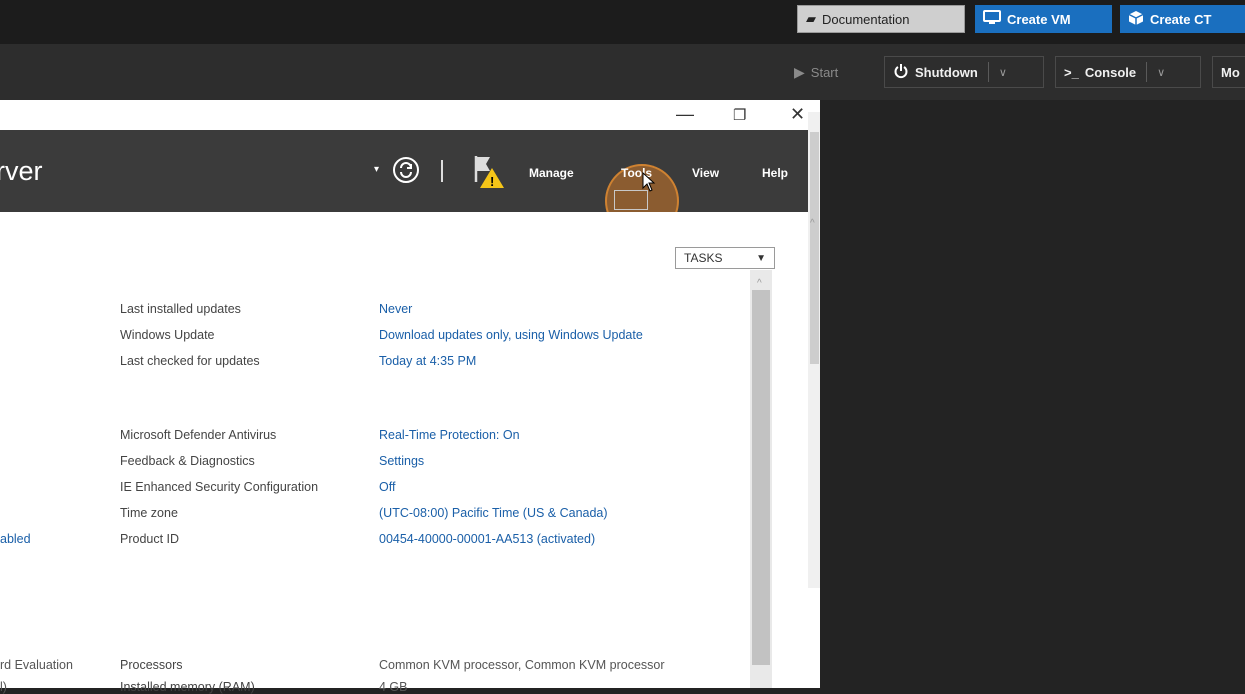  What do you see at coordinates (649, 184) in the screenshot?
I see `mouse-cursor-icon` at bounding box center [649, 184].